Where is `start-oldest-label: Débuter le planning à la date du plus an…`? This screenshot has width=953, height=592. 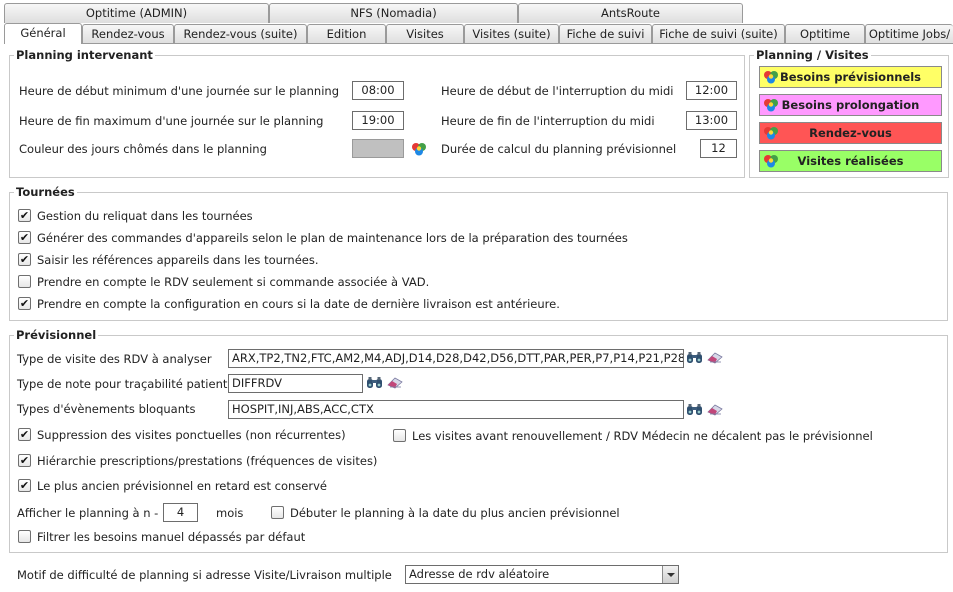 start-oldest-label: Débuter le planning à la date du plus an… is located at coordinates (455, 513).